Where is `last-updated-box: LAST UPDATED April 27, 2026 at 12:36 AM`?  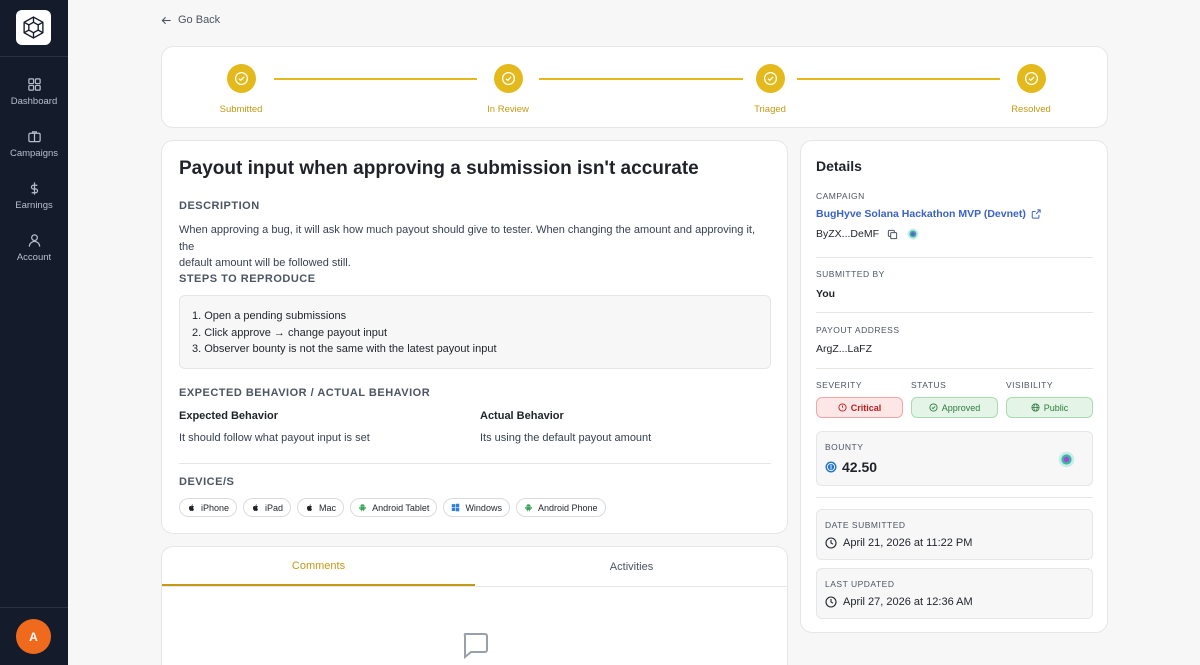 last-updated-box: LAST UPDATED April 27, 2026 at 12:36 AM is located at coordinates (954, 593).